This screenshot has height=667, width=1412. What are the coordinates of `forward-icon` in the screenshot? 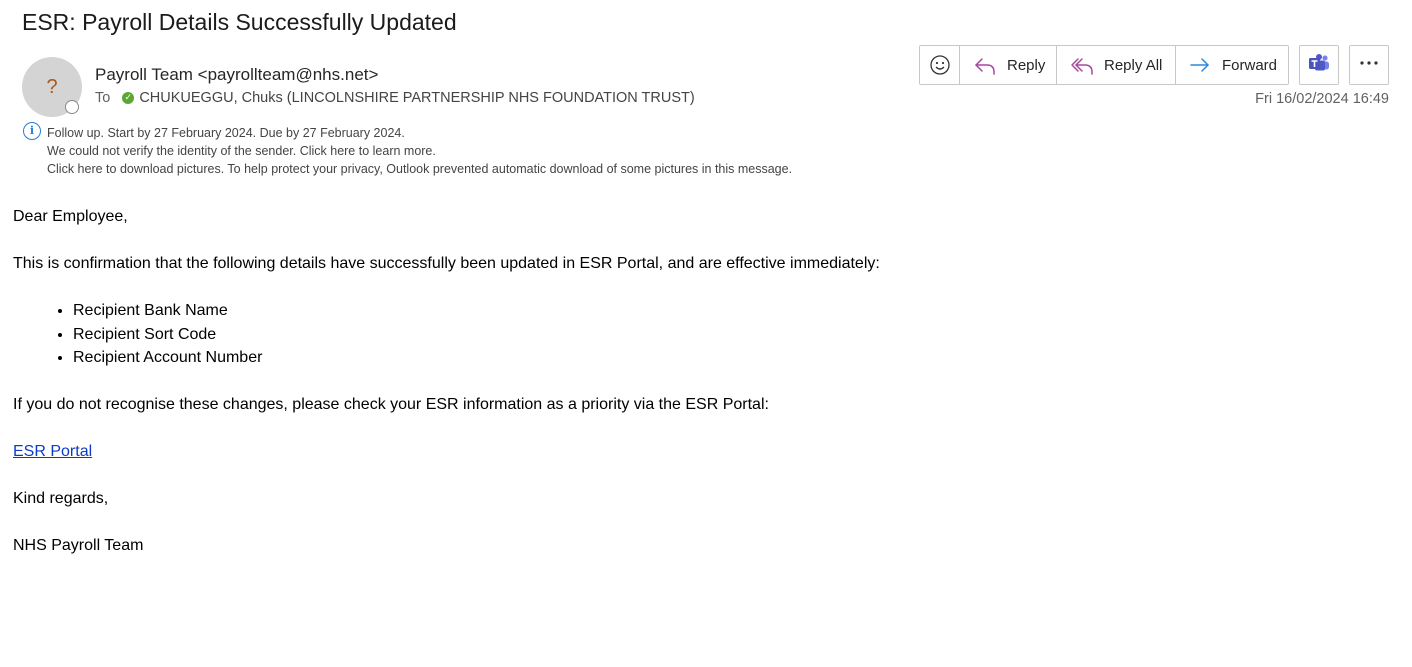 It's located at (1200, 65).